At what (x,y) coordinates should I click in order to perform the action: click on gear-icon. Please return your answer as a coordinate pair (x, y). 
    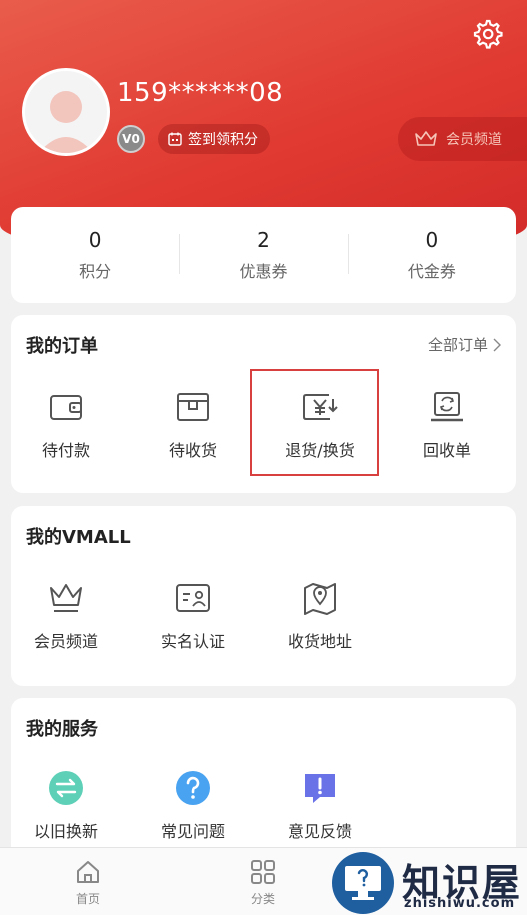
    Looking at the image, I should click on (487, 34).